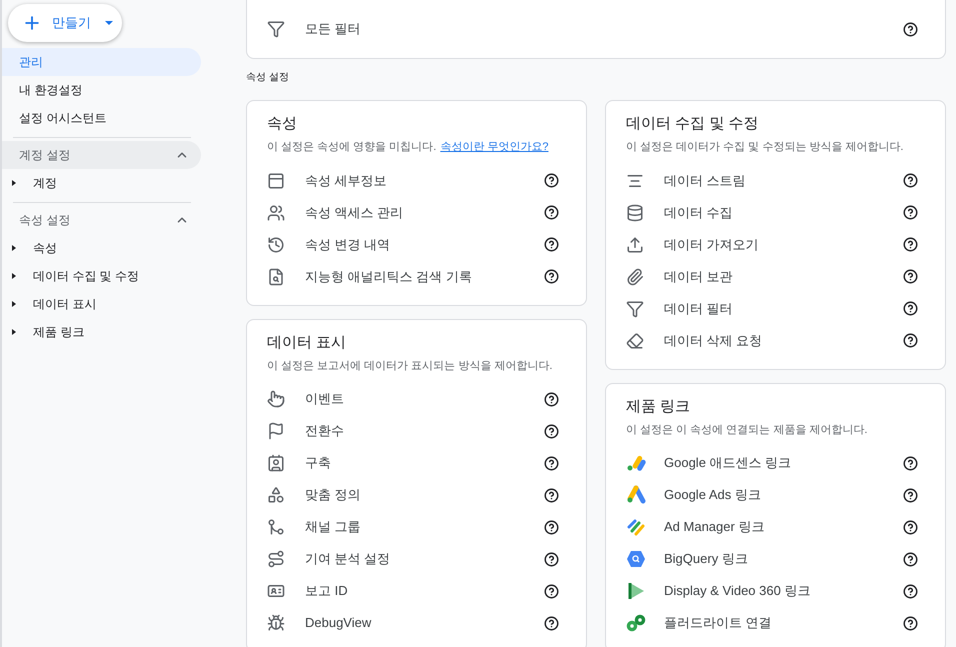 This screenshot has height=647, width=956. I want to click on setting-link: 데이터 보관, so click(783, 276).